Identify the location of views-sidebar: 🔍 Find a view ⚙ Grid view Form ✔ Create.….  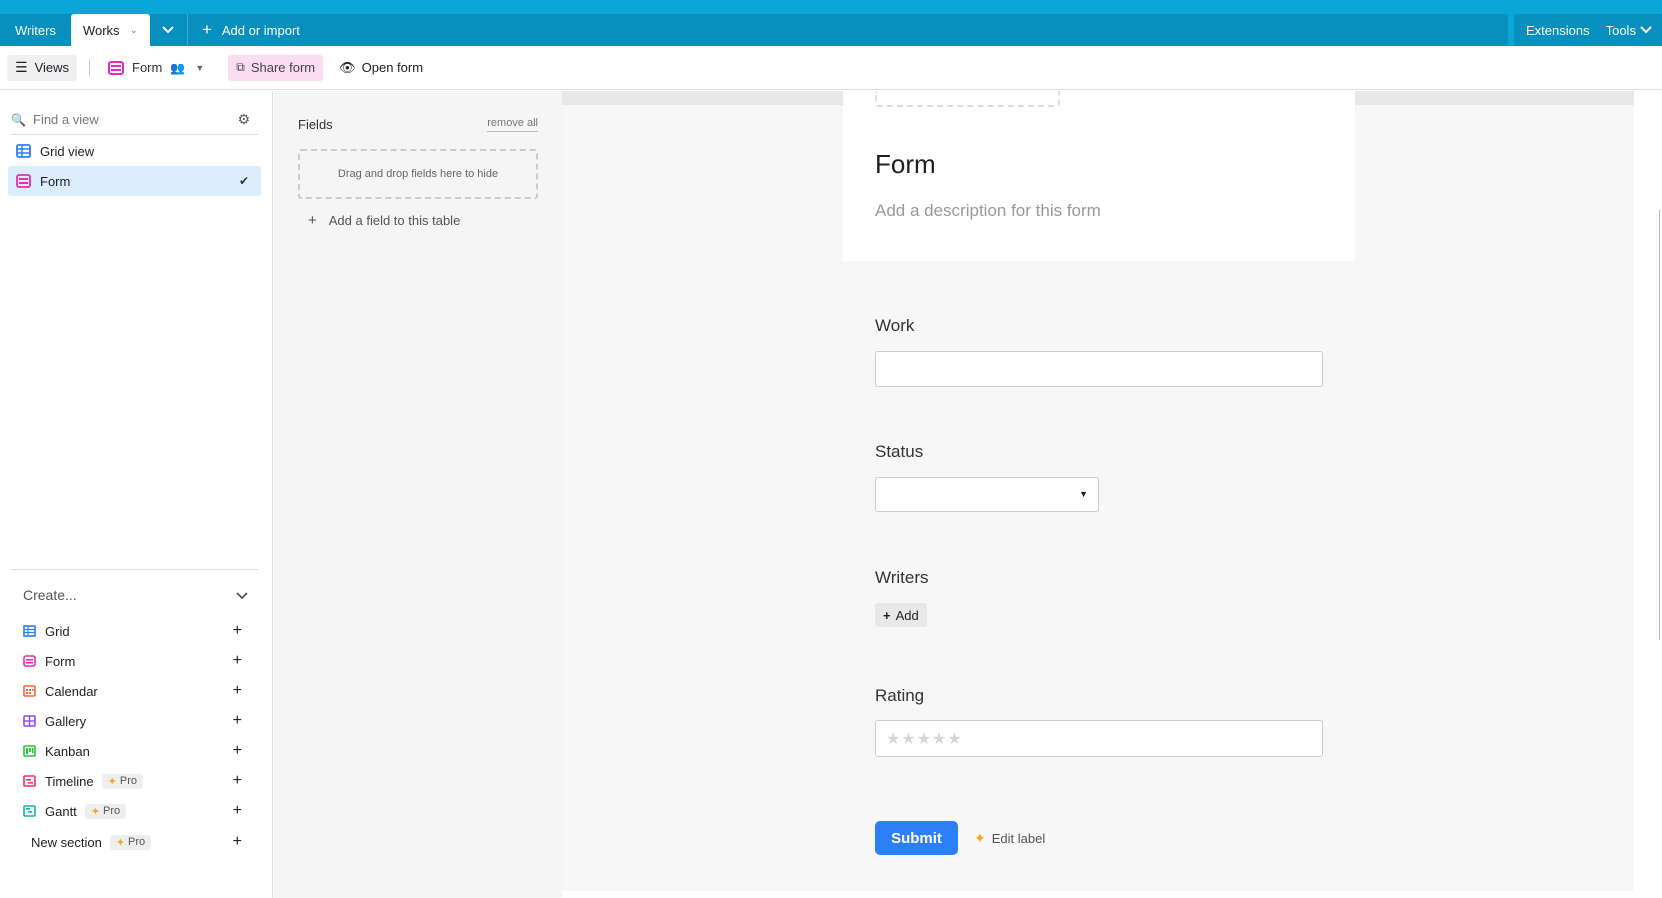
(136, 494).